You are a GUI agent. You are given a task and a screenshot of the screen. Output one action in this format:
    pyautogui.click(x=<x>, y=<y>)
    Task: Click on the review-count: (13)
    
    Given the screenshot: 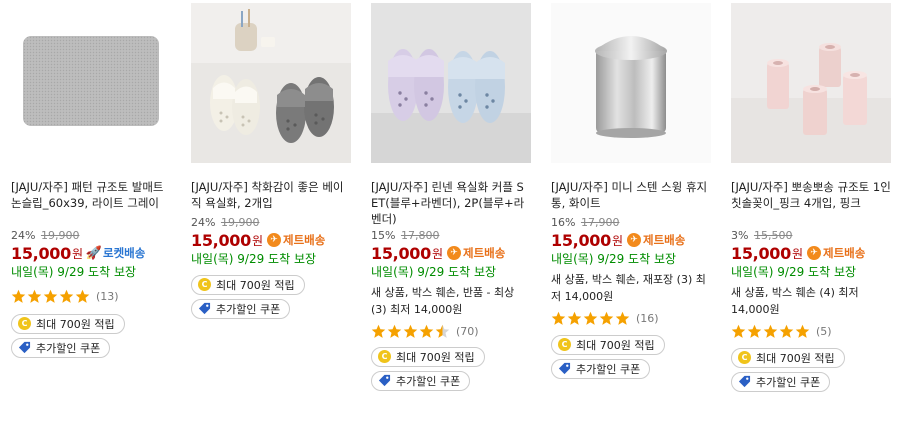 What is the action you would take?
    pyautogui.click(x=107, y=296)
    